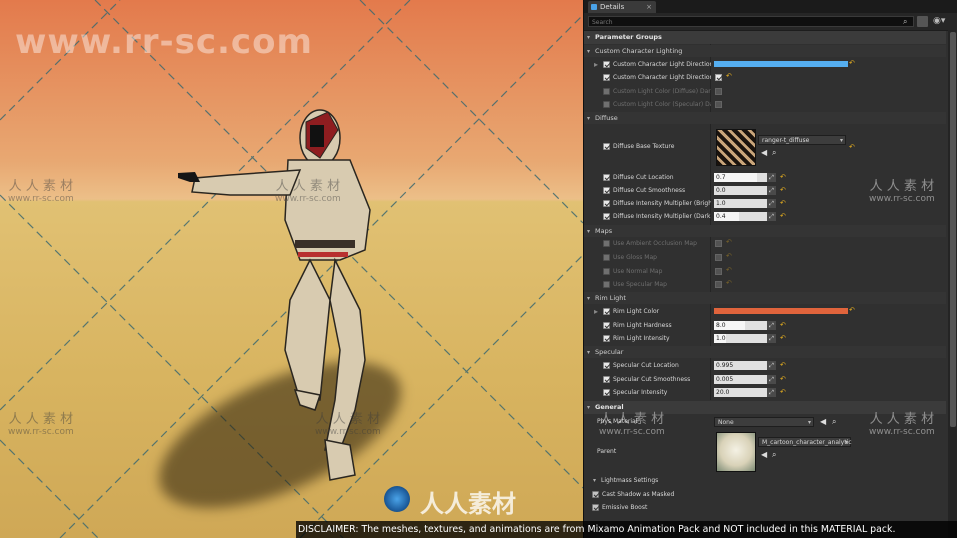 The image size is (957, 538). Describe the element at coordinates (736, 147) in the screenshot. I see `texture-thumbnail` at that location.